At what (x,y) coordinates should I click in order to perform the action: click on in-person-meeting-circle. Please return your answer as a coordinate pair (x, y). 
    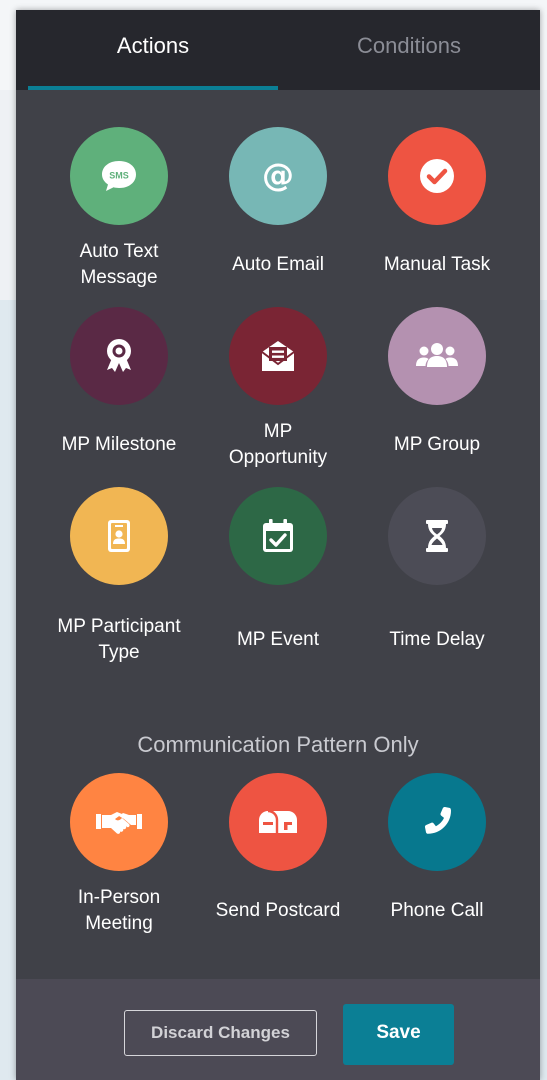
    Looking at the image, I should click on (119, 822).